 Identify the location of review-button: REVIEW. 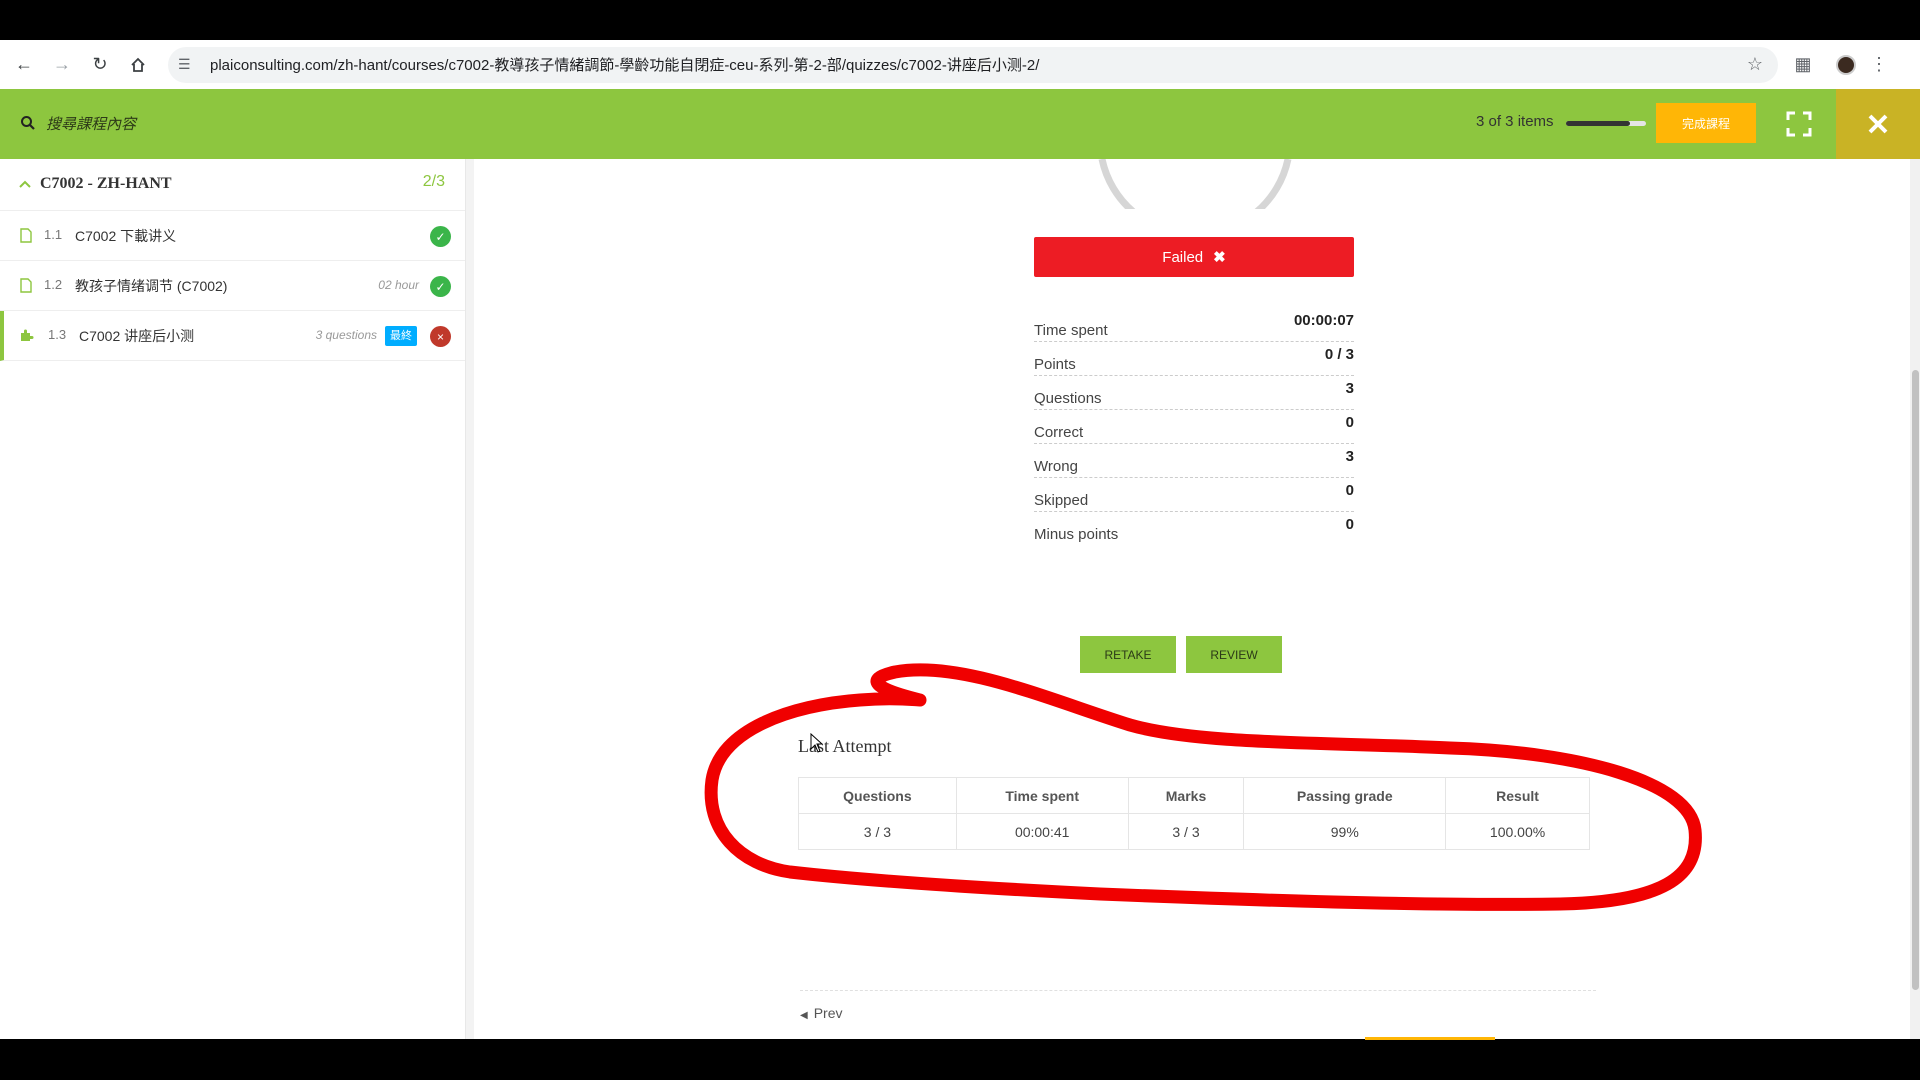
(1234, 654).